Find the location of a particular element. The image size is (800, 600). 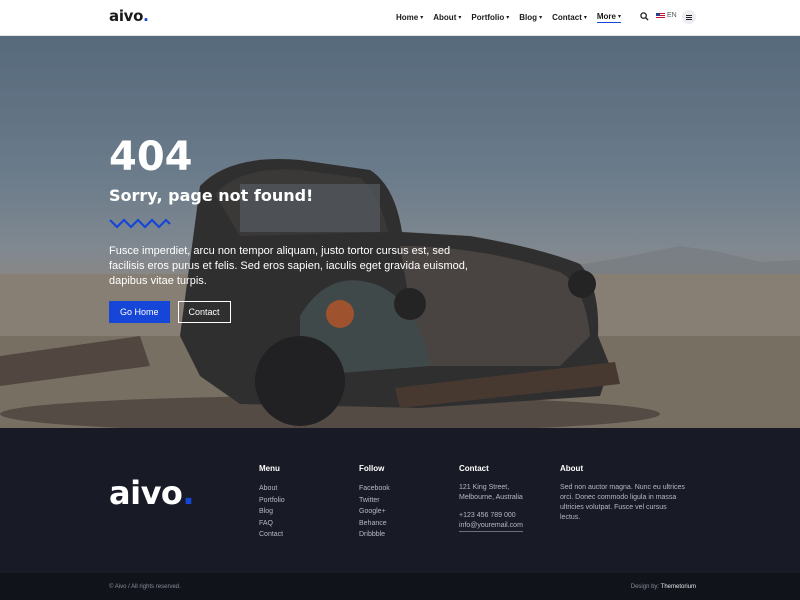

footer-link-googleplus: Google+ is located at coordinates (409, 512).